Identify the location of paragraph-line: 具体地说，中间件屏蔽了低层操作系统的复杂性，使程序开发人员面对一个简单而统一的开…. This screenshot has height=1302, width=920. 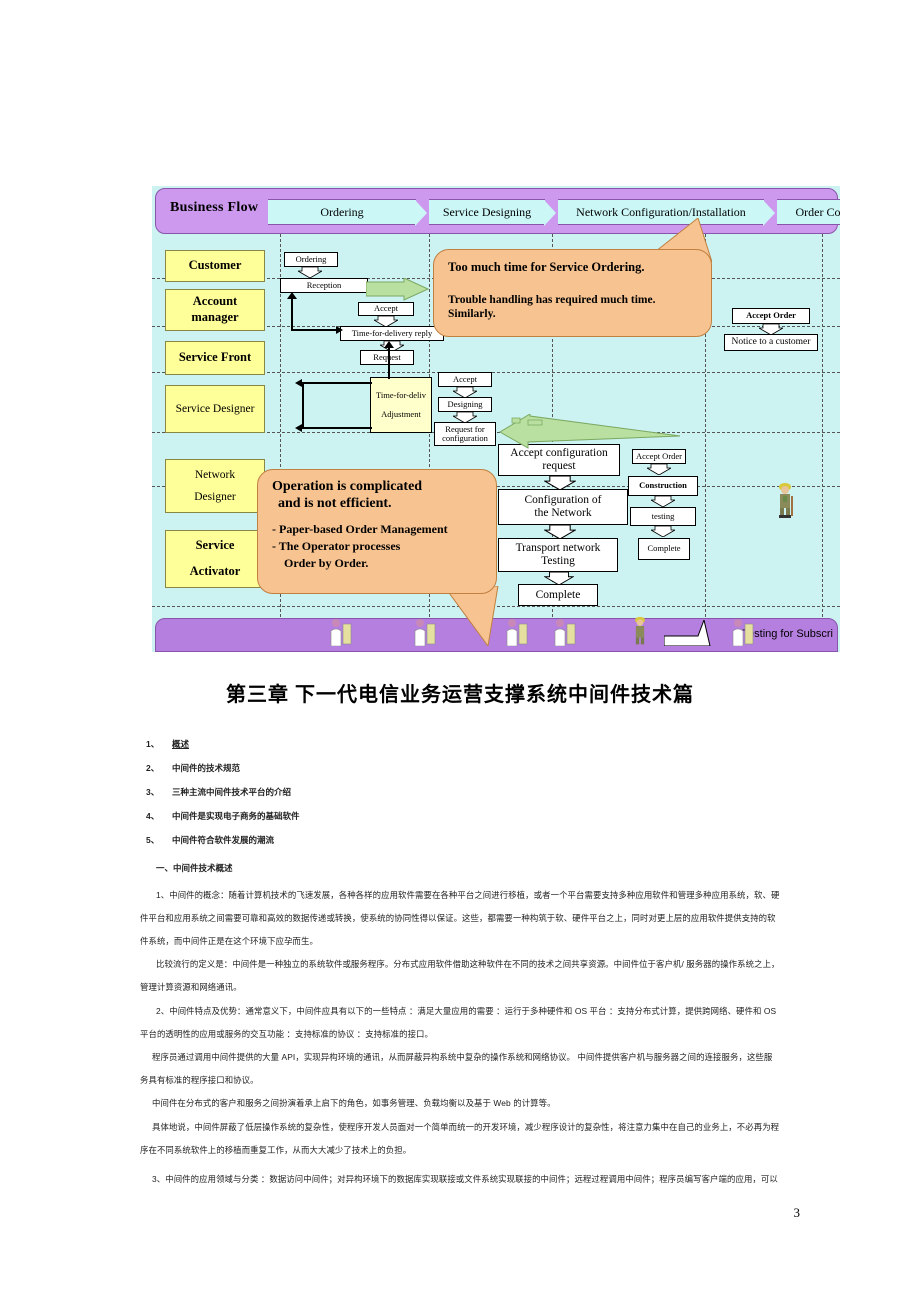
(466, 1127).